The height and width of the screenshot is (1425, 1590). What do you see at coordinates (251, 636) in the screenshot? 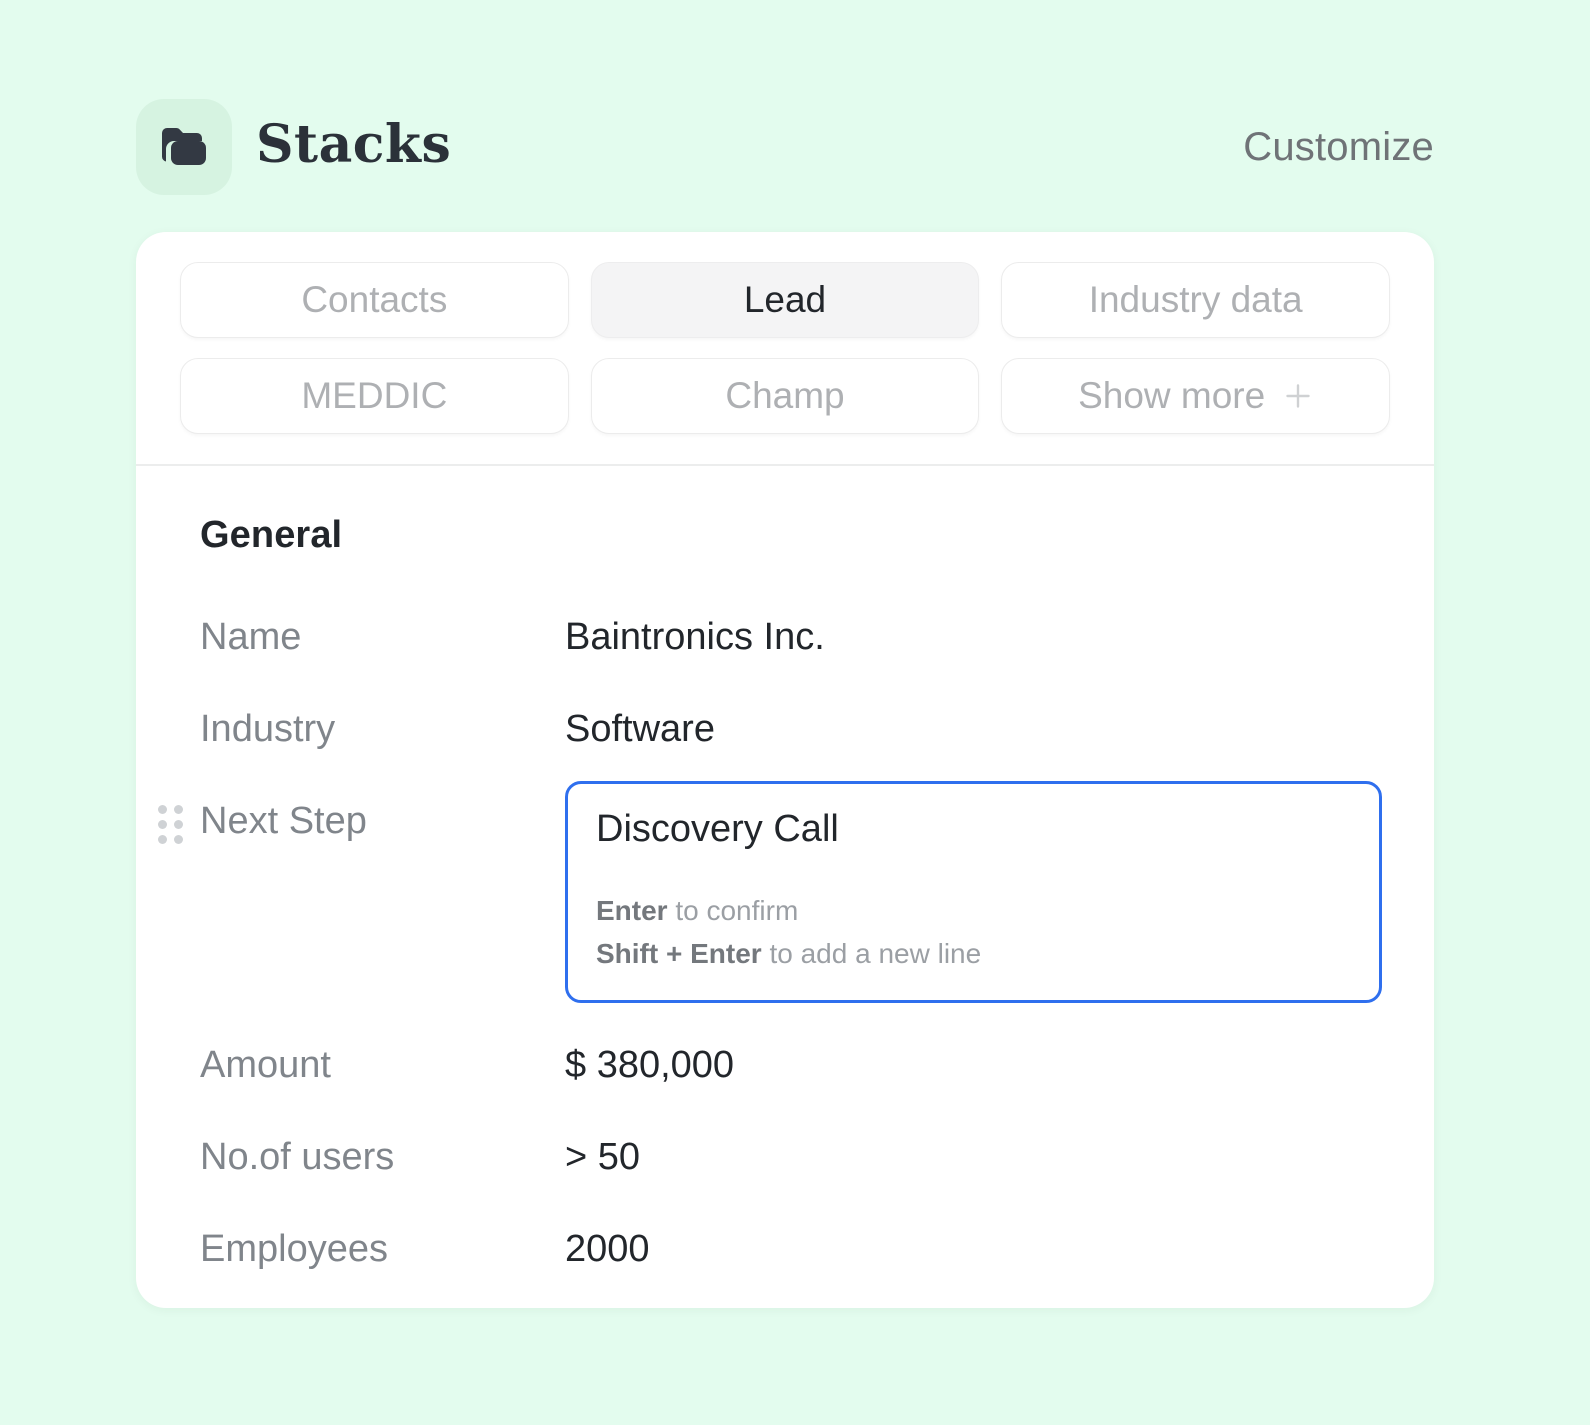
I see `field-label-name: Name` at bounding box center [251, 636].